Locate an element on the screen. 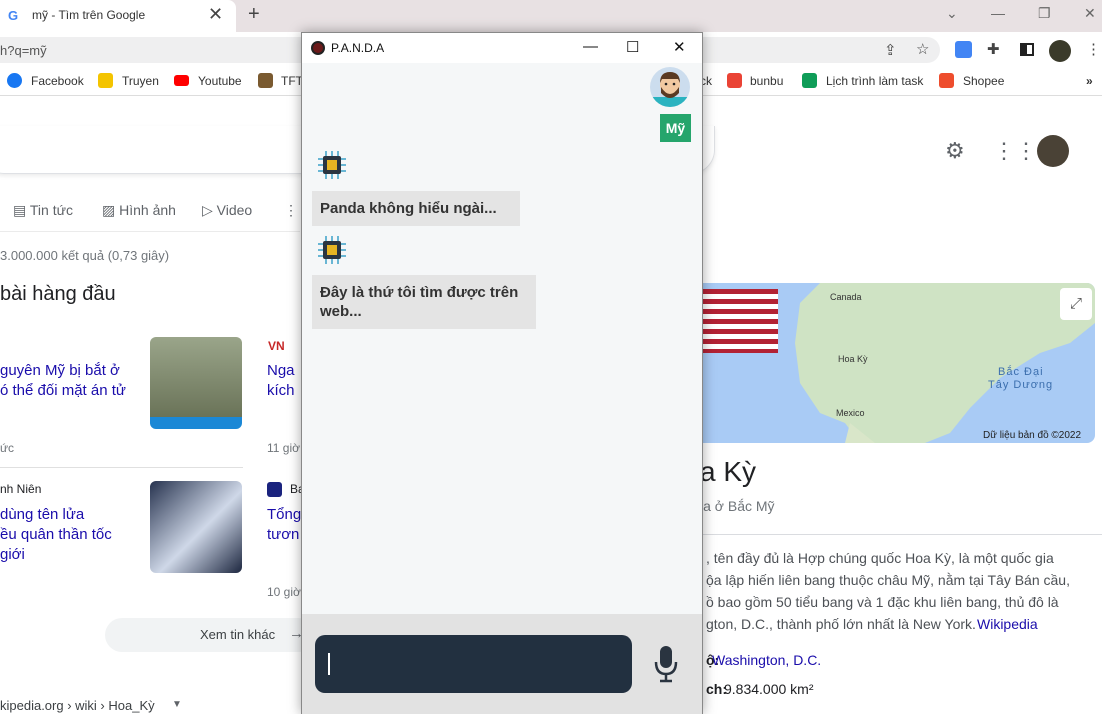 This screenshot has width=1102, height=714. bookmark-bunbu: bunbu is located at coordinates (766, 81).